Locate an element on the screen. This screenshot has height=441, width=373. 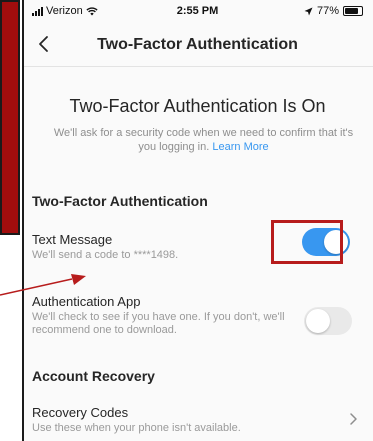
status-heading: Two-Factor Authentication Is On is located at coordinates (197, 106).